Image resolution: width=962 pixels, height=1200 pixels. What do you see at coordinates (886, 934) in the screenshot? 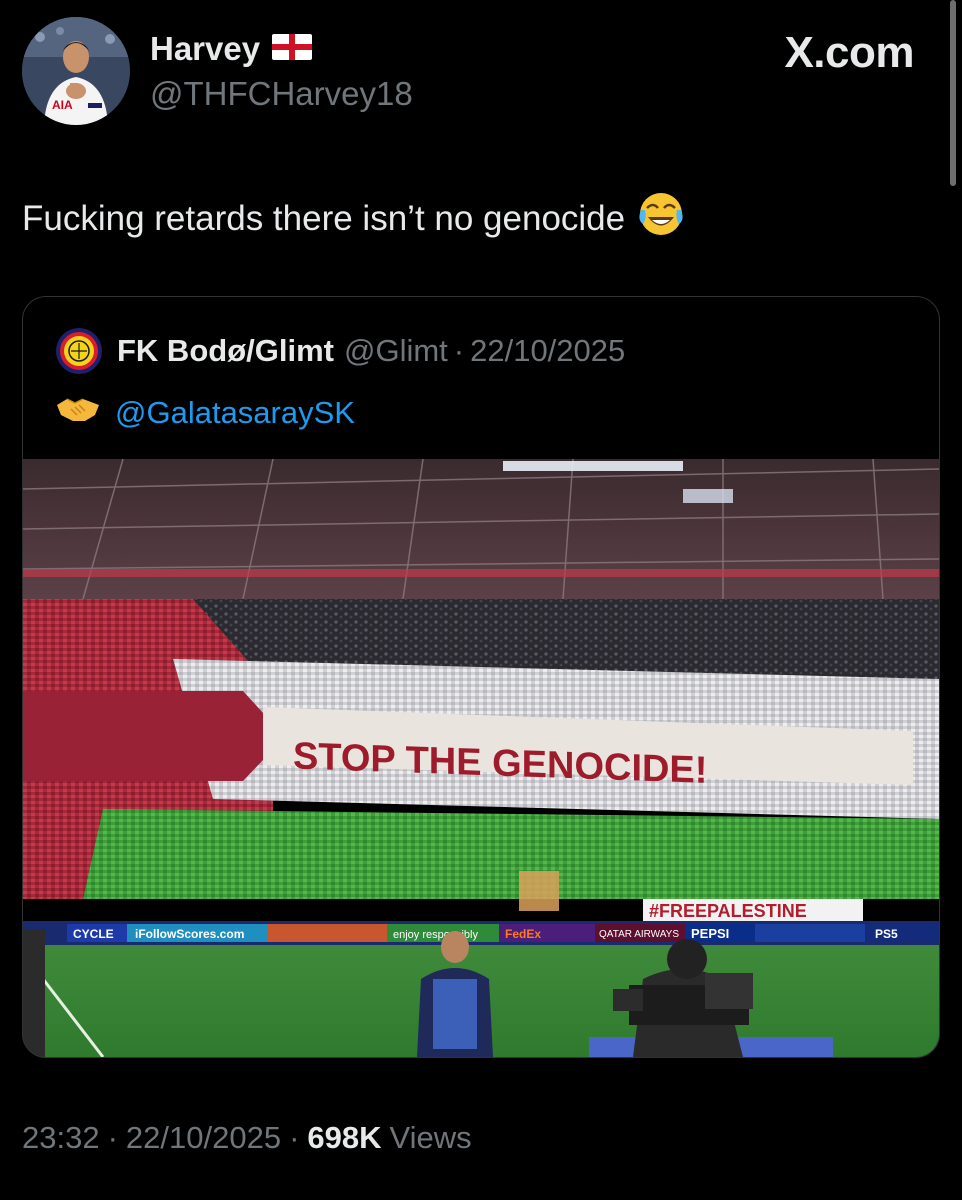
I see `ad-ps5: PS5` at bounding box center [886, 934].